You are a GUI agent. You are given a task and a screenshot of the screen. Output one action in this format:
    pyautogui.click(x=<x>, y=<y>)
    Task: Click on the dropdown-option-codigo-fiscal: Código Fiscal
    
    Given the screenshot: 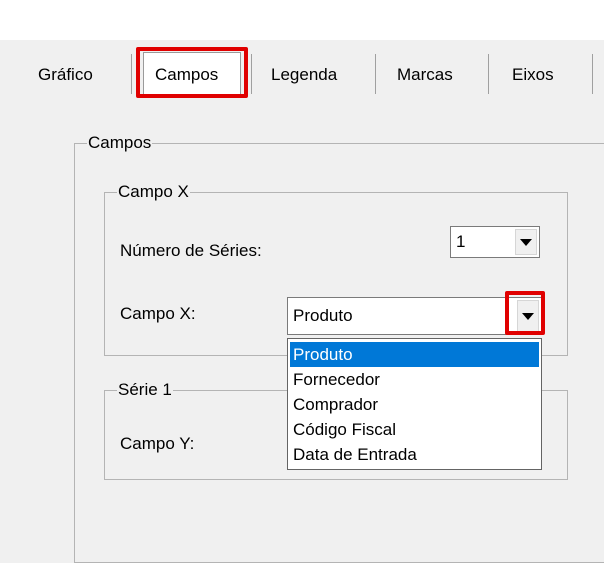 What is the action you would take?
    pyautogui.click(x=414, y=429)
    